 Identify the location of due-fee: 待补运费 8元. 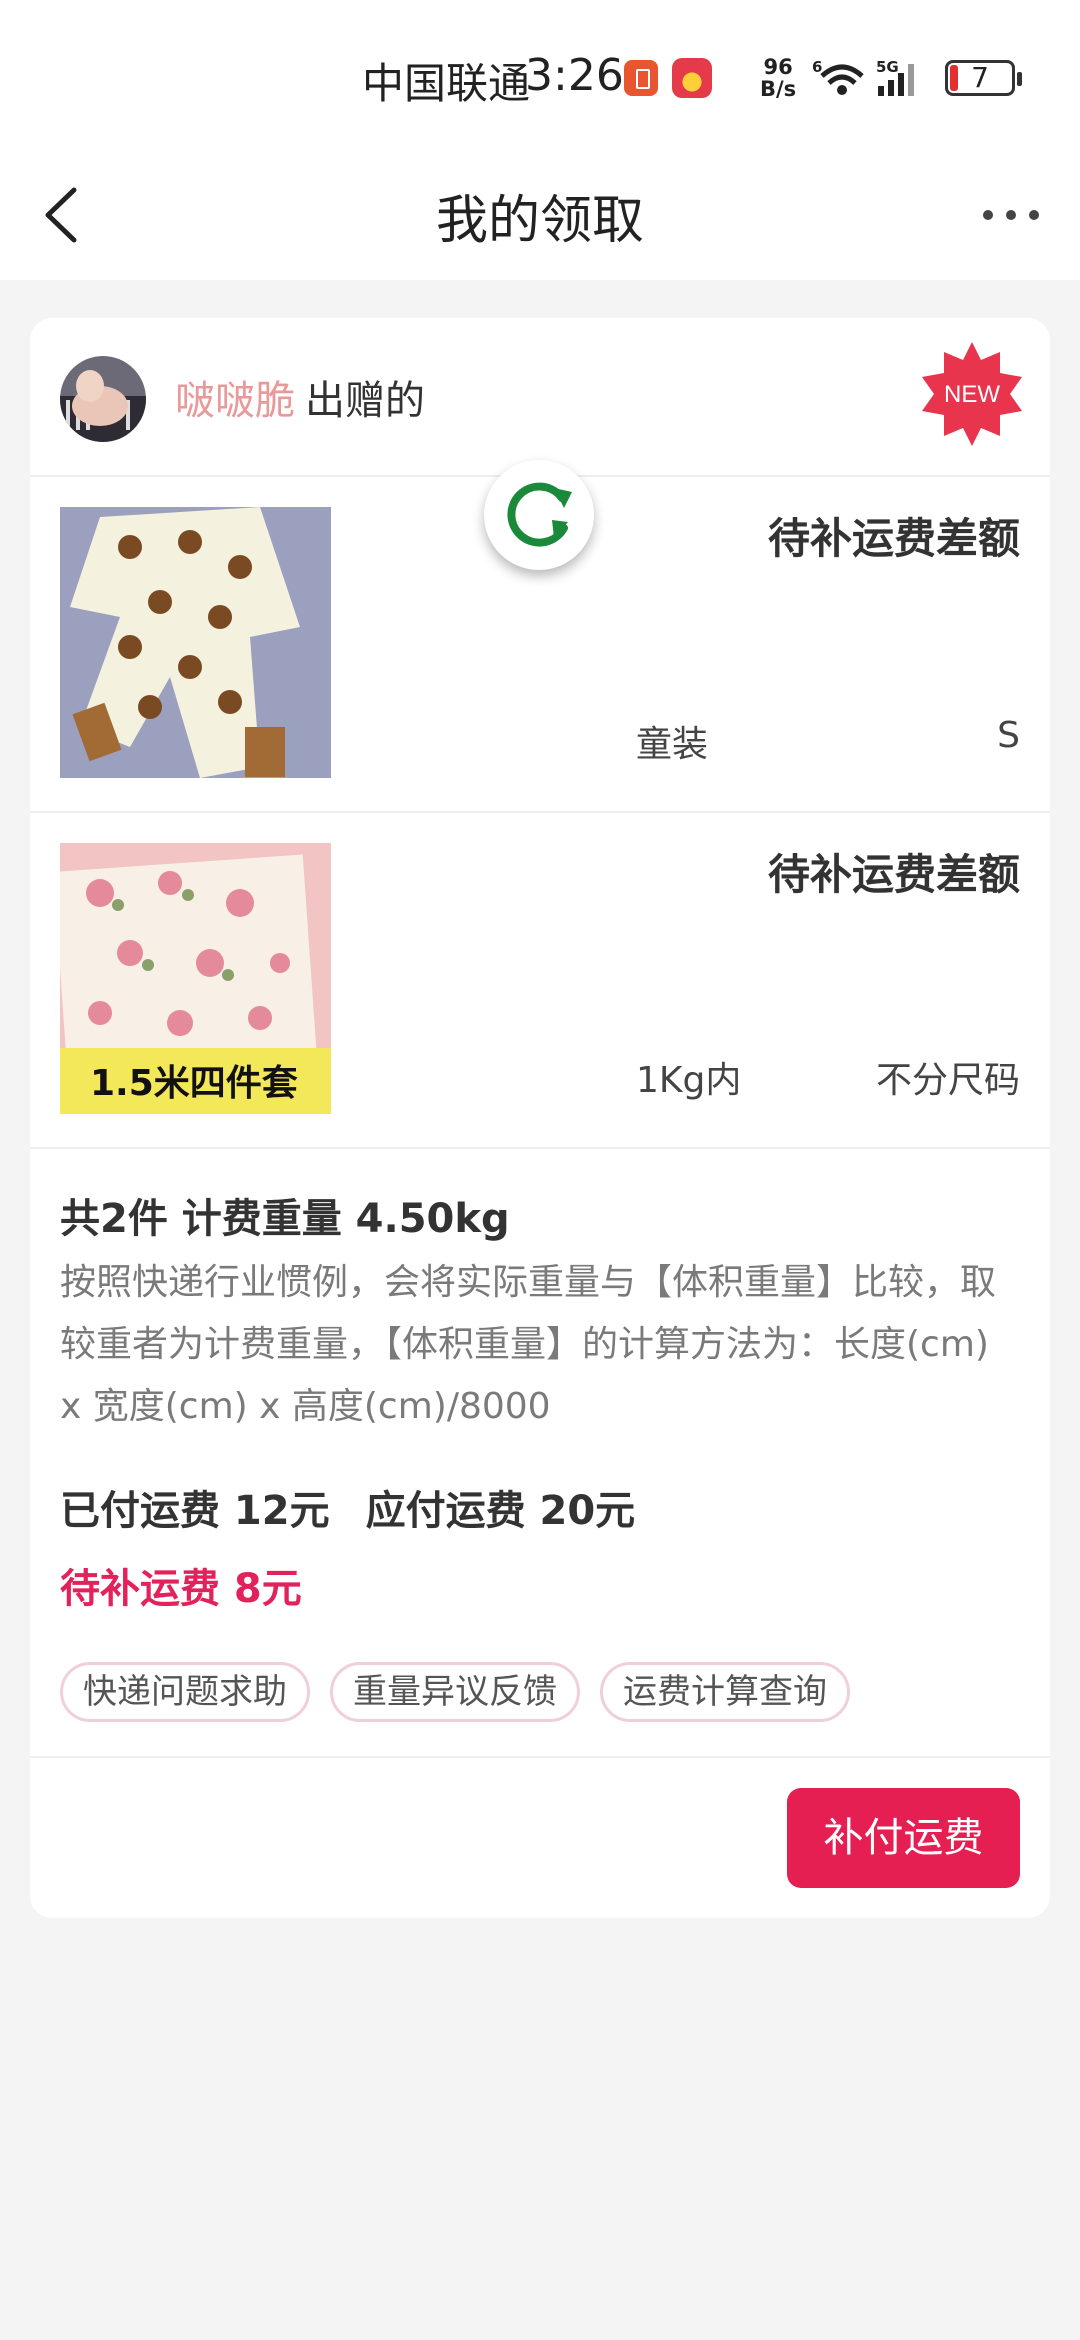
(181, 1589).